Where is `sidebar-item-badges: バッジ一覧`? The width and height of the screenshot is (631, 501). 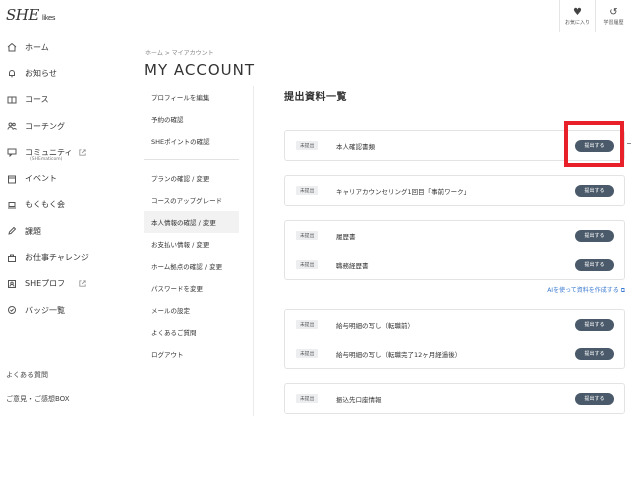 sidebar-item-badges: バッジ一覧 is located at coordinates (60, 310).